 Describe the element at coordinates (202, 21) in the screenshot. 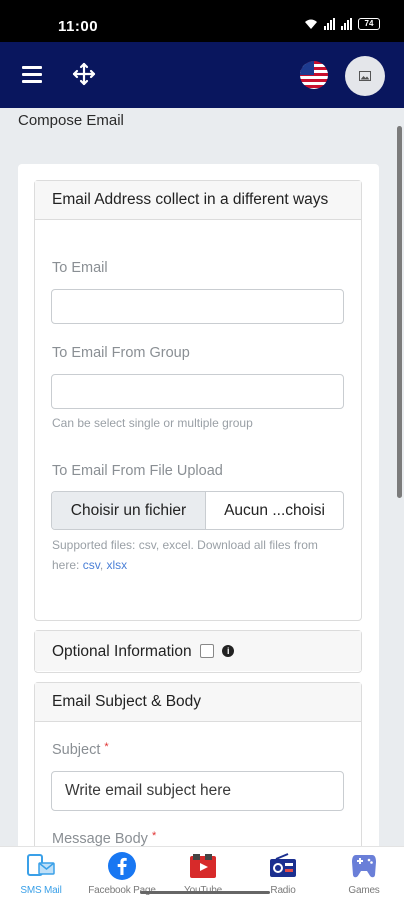

I see `status-bar: 11:00 74` at that location.